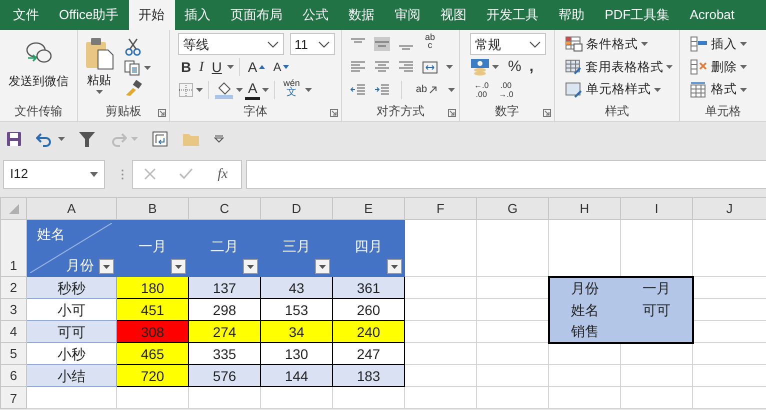 The image size is (766, 410). What do you see at coordinates (186, 67) in the screenshot?
I see `bold-button: B` at bounding box center [186, 67].